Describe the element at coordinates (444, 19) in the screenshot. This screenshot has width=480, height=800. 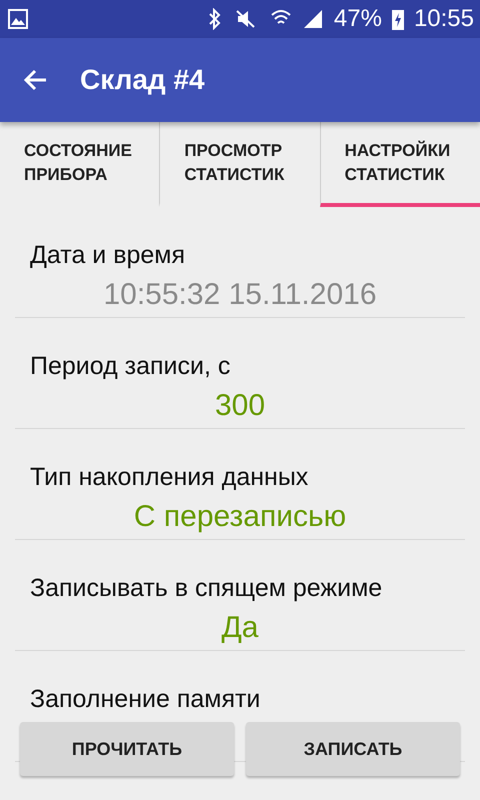
I see `clock-time: 10:55` at that location.